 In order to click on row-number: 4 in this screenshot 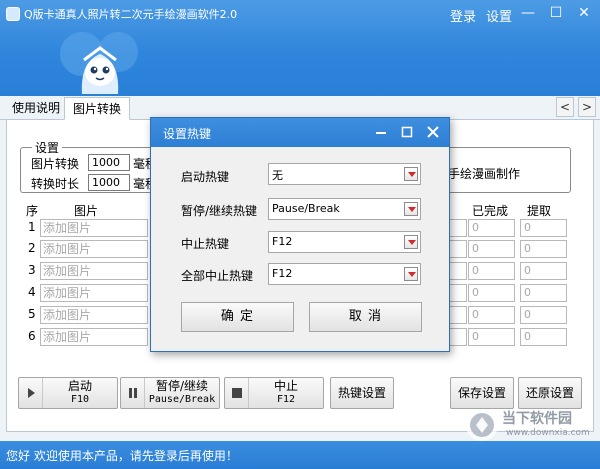, I will do `click(32, 292)`.